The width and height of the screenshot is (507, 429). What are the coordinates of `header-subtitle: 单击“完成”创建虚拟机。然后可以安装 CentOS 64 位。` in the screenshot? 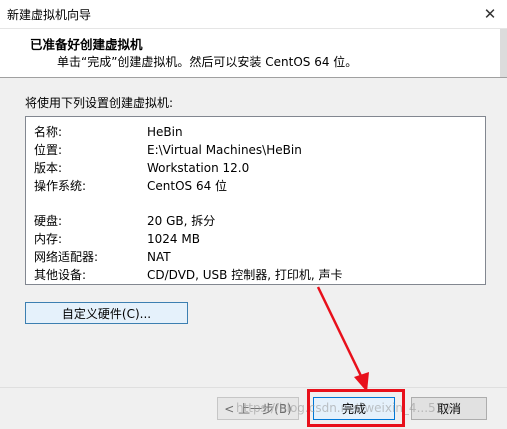 It's located at (207, 62).